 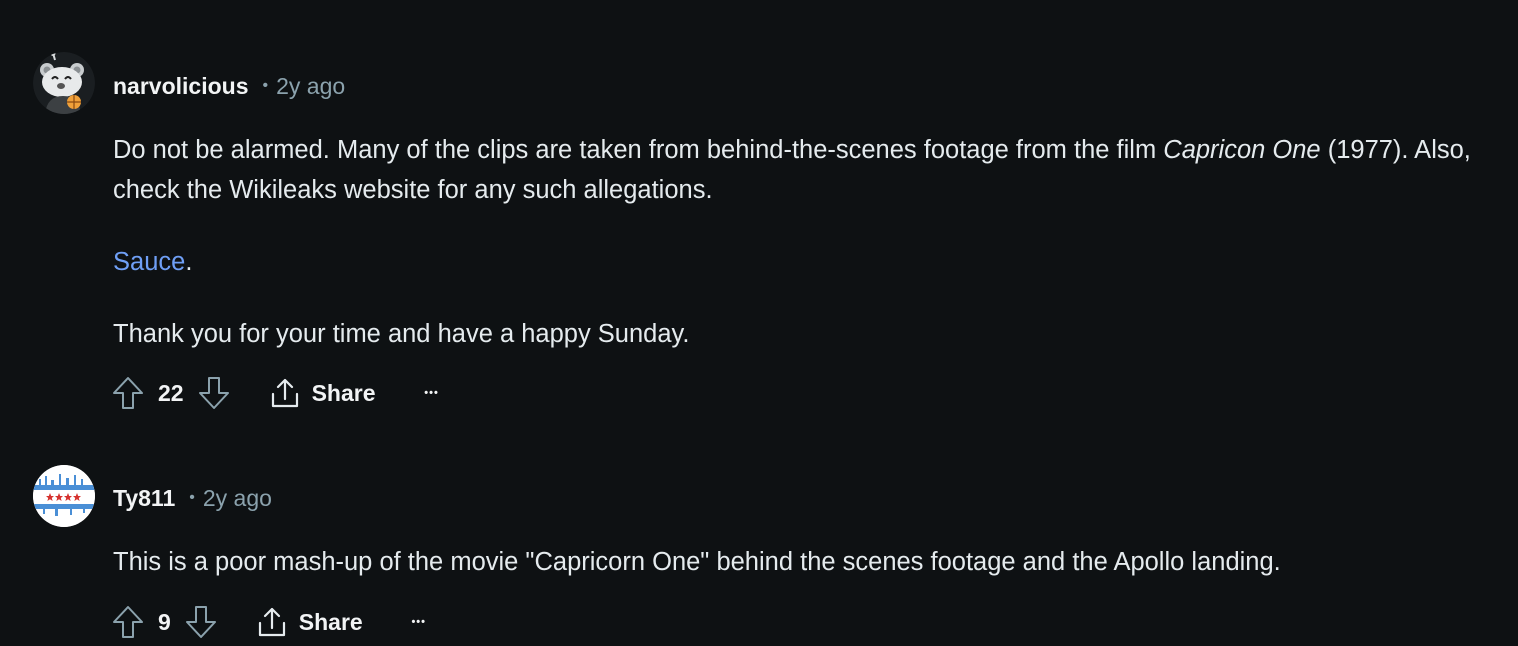 What do you see at coordinates (164, 621) in the screenshot?
I see `vote-score: 9` at bounding box center [164, 621].